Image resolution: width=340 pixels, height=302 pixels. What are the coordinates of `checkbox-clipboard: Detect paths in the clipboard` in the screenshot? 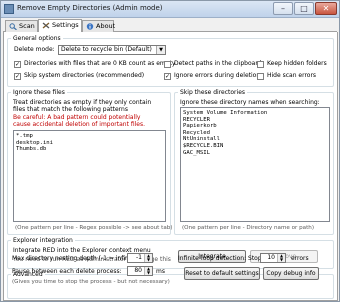 It's located at (213, 64).